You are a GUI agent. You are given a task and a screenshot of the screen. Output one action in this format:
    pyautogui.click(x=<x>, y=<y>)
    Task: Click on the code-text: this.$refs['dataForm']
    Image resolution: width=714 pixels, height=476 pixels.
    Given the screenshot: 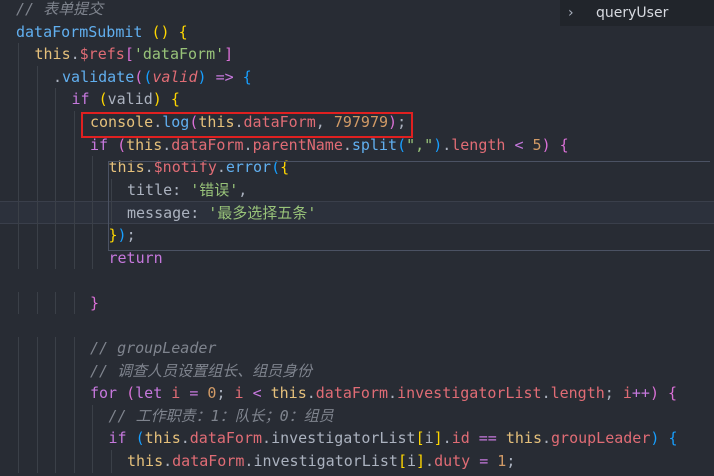 What is the action you would take?
    pyautogui.click(x=134, y=54)
    